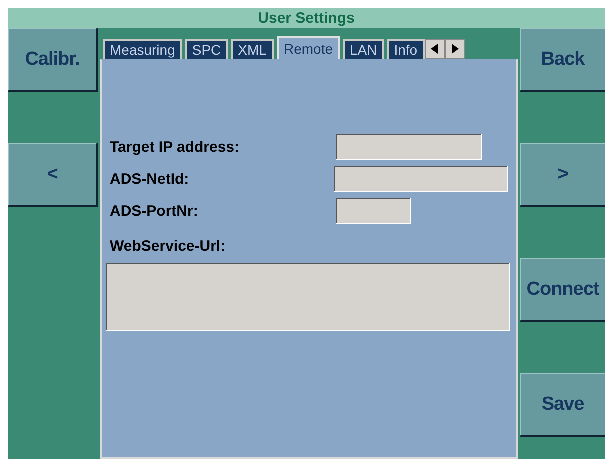  I want to click on tab: LAN, so click(363, 49).